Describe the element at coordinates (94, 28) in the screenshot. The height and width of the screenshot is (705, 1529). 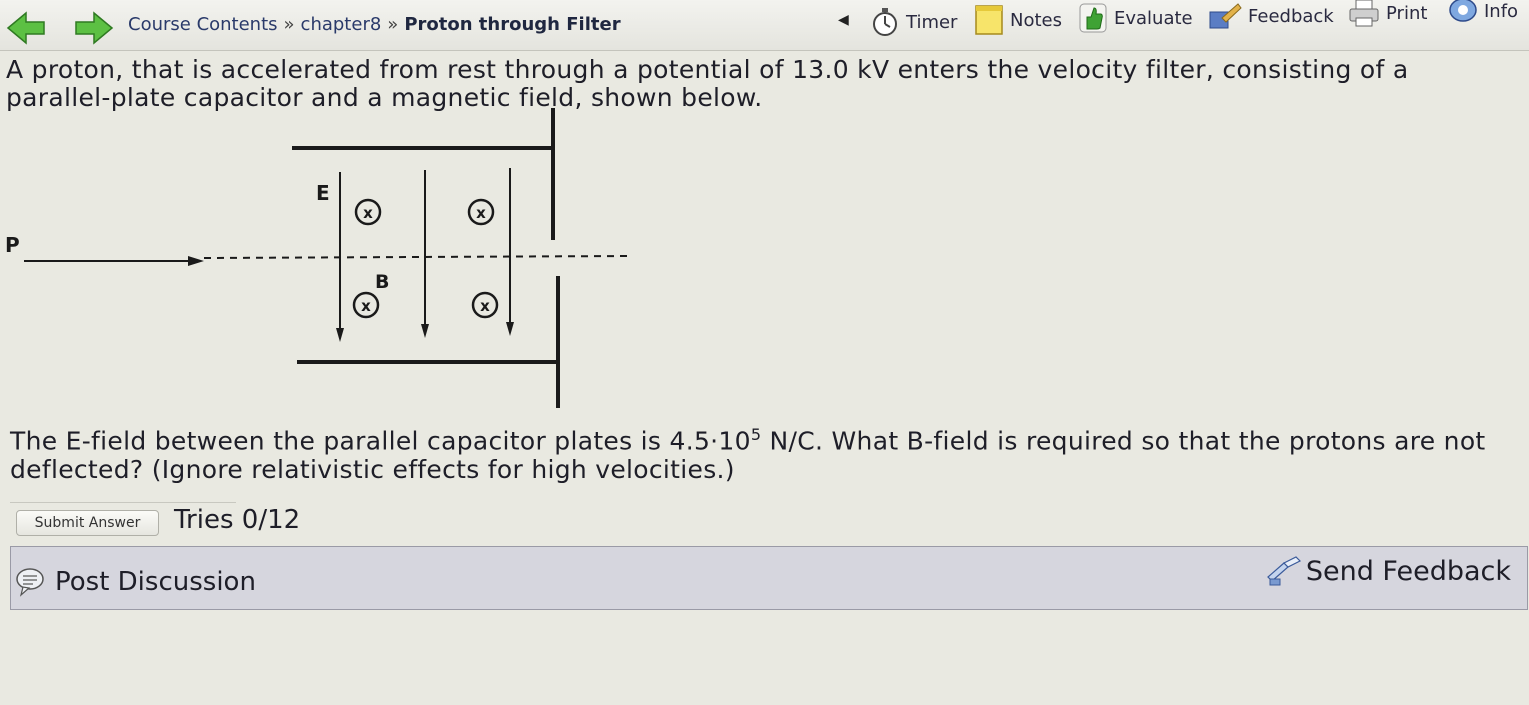
I see `forward-arrow-icon` at that location.